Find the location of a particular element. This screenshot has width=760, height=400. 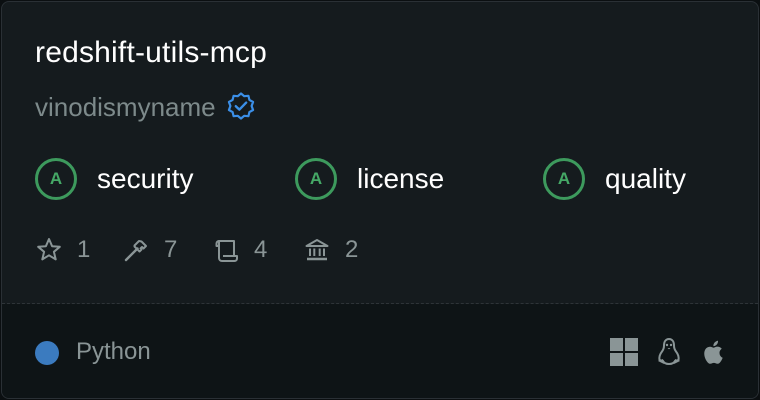

scripts-count: 4 is located at coordinates (261, 249).